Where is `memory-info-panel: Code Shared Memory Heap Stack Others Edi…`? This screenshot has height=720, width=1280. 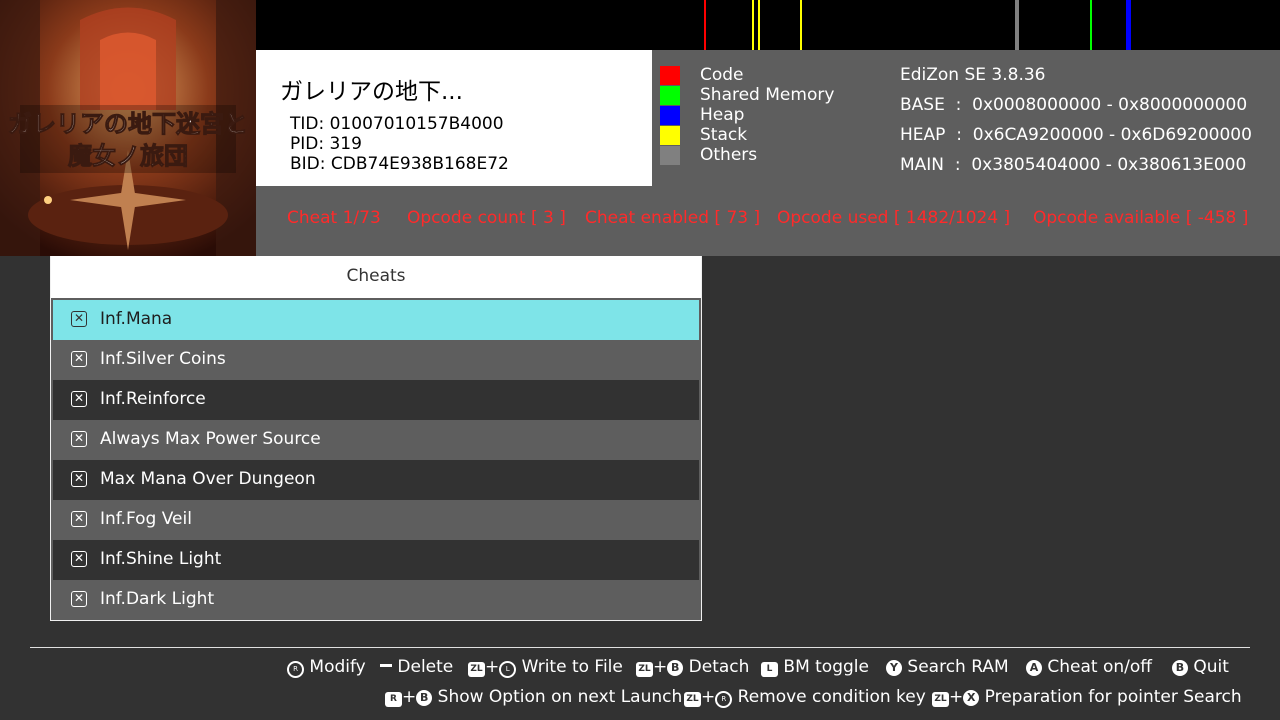
memory-info-panel: Code Shared Memory Heap Stack Others Edi… is located at coordinates (966, 118).